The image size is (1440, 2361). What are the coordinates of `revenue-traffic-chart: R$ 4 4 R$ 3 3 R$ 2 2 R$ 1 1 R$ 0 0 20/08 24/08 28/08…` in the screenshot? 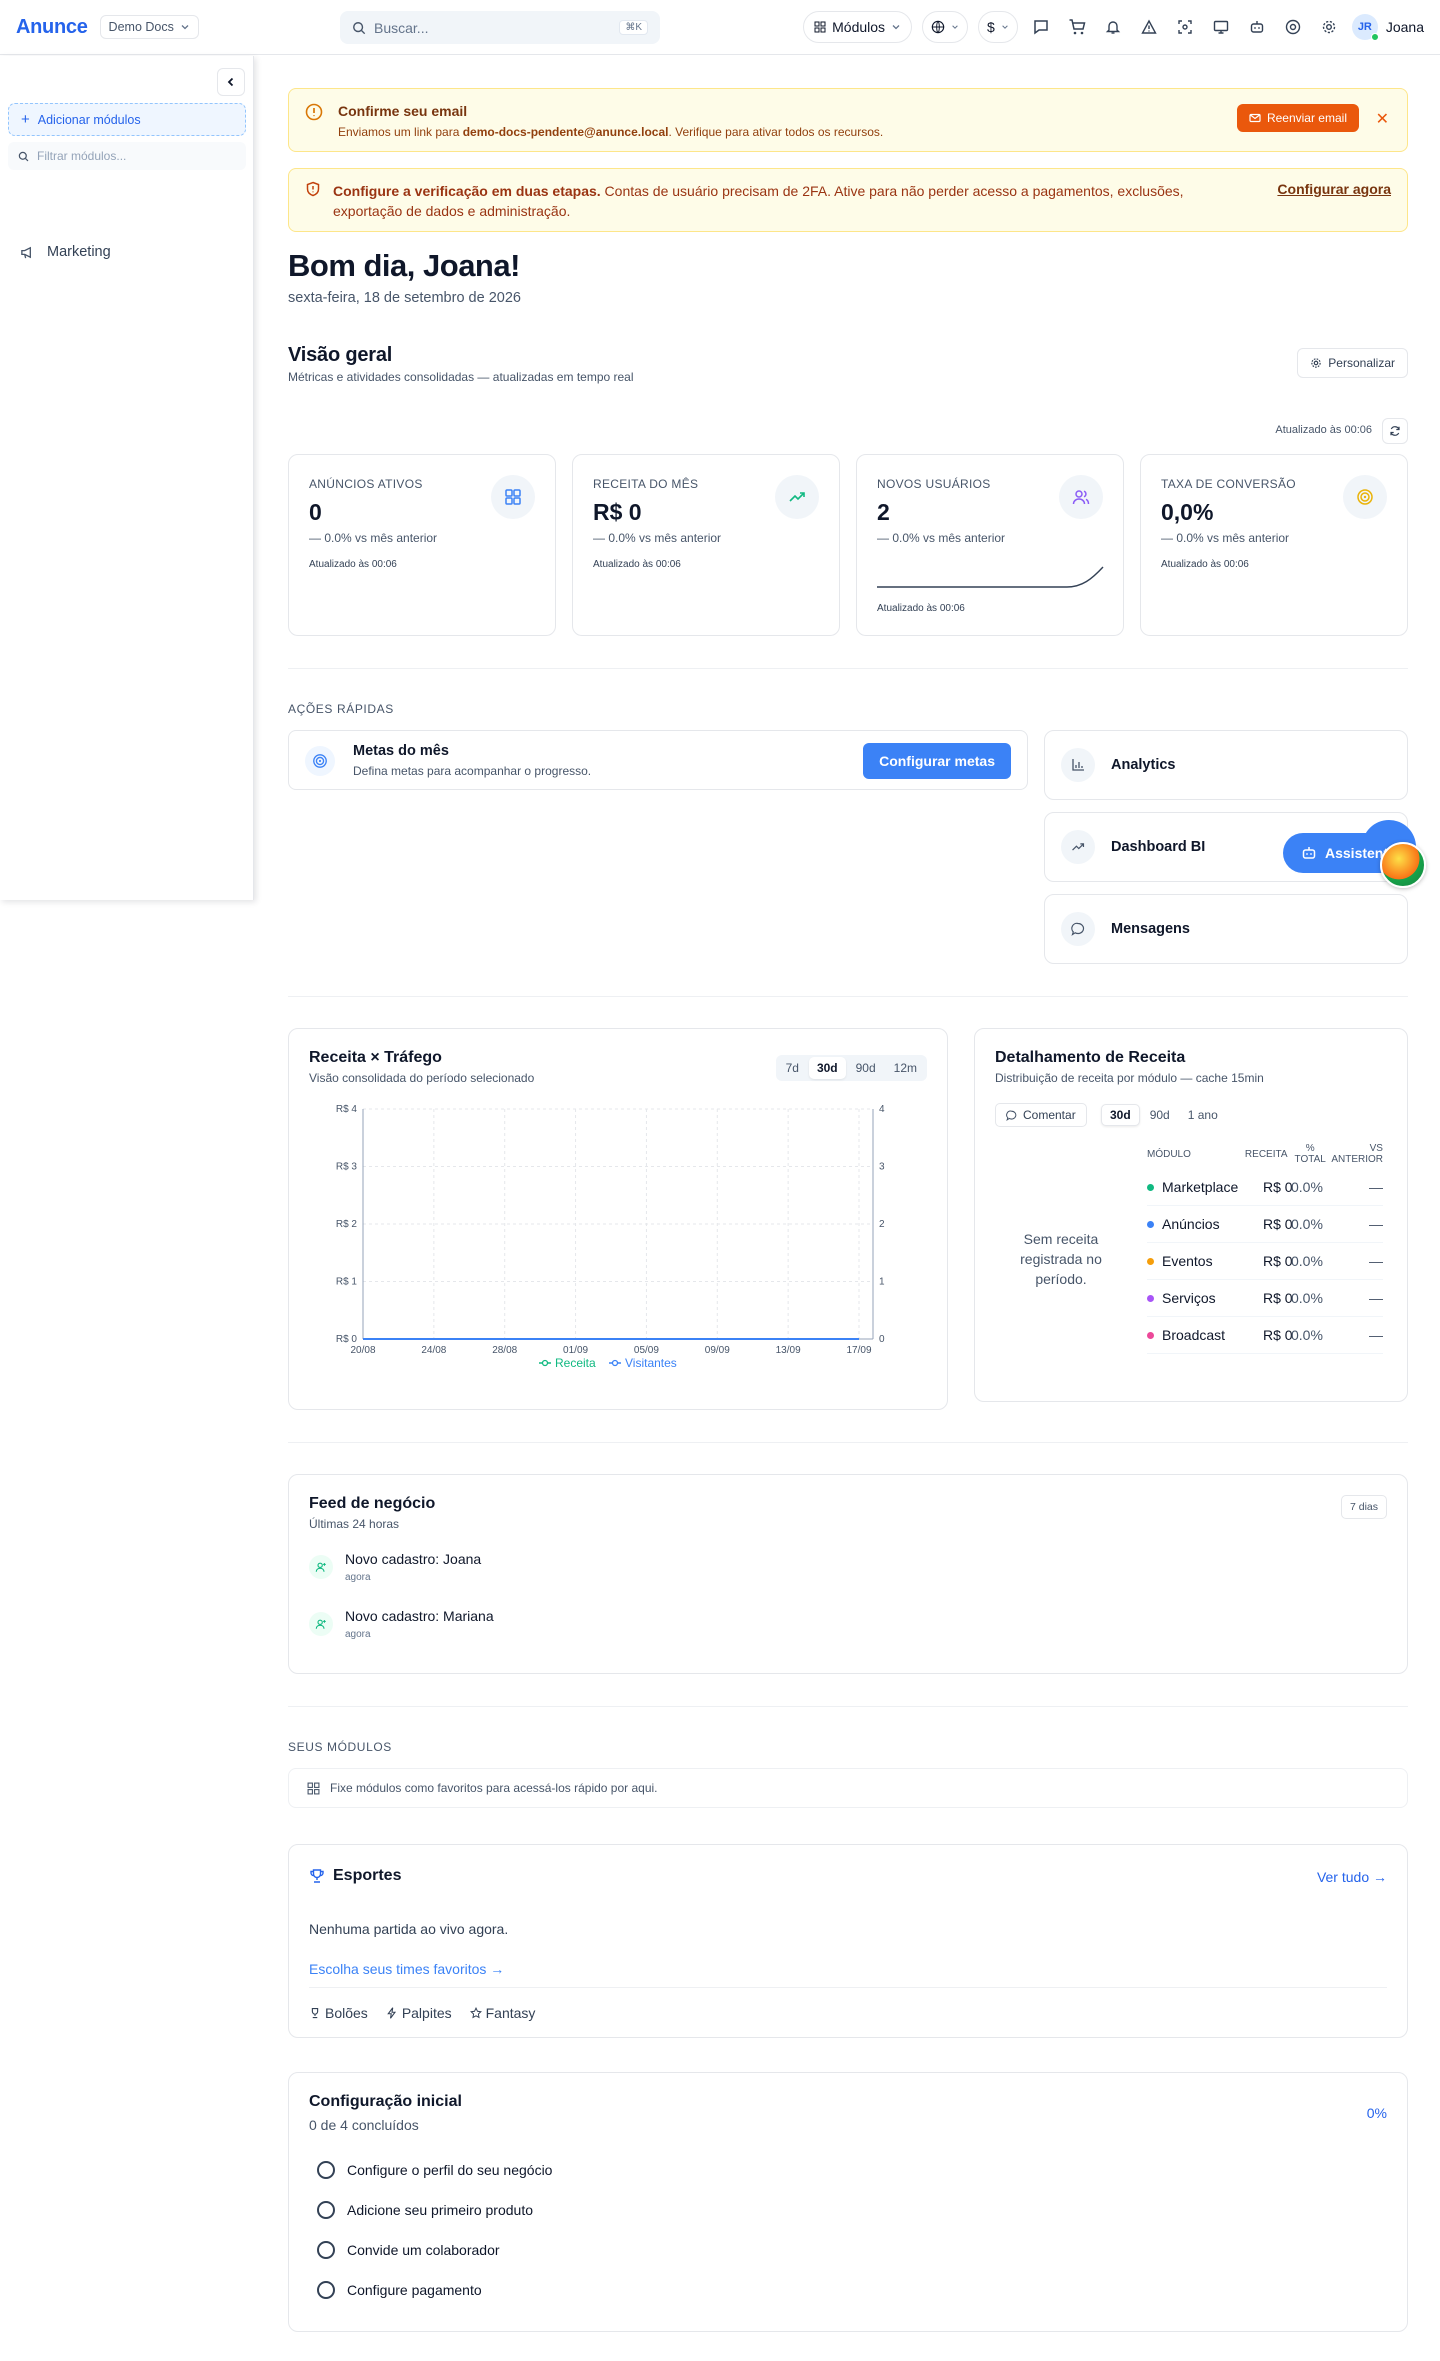 It's located at (610, 1237).